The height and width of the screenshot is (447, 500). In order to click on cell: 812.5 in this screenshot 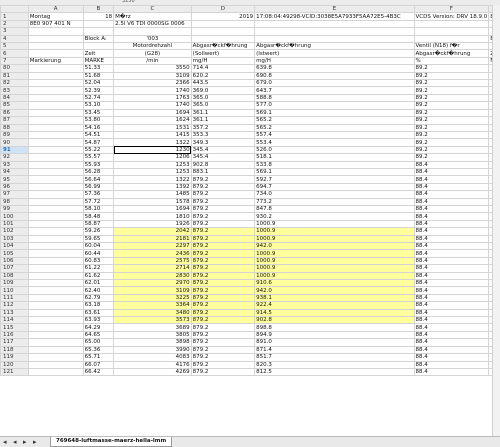, I will do `click(334, 372)`.